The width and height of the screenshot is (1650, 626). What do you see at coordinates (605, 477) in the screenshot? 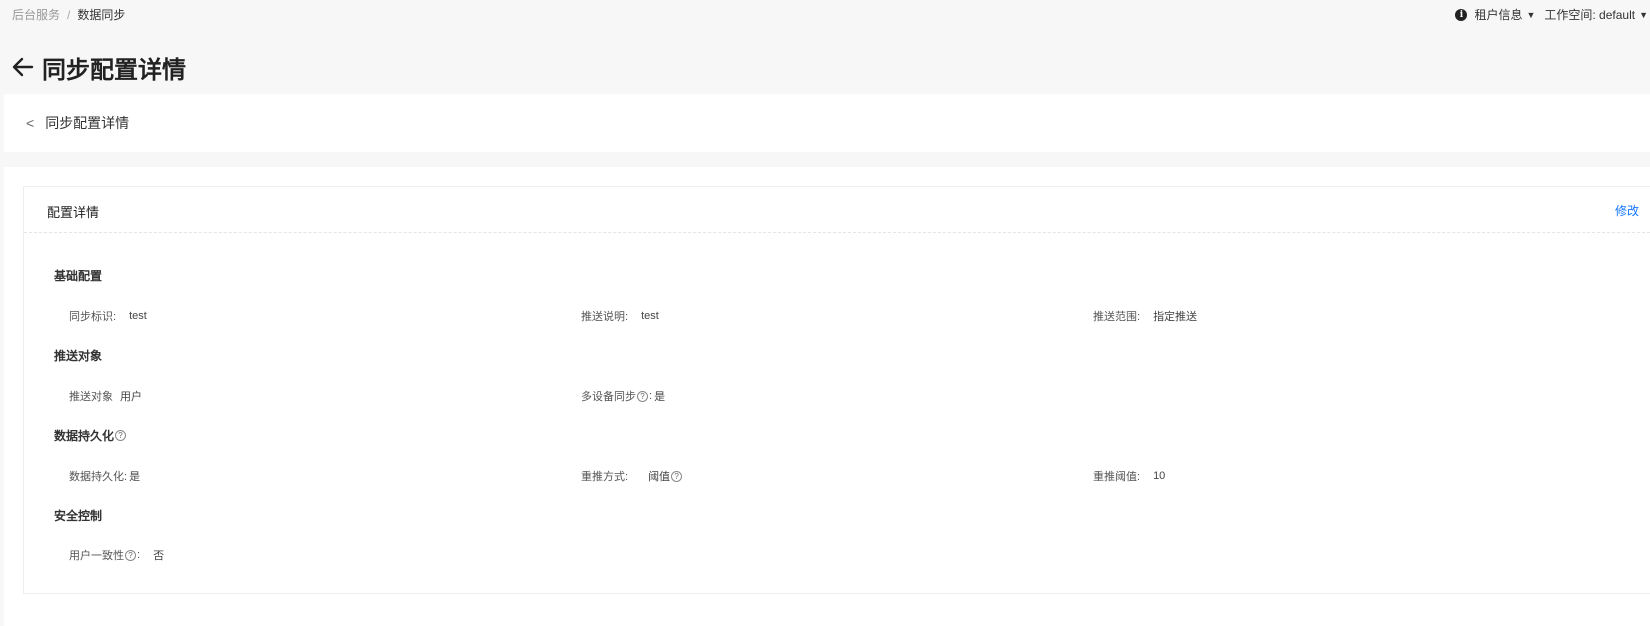
I see `field-label: 重推方式:` at bounding box center [605, 477].